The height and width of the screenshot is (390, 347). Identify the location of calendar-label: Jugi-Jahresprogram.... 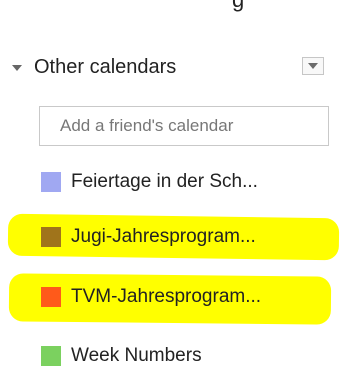
(163, 236).